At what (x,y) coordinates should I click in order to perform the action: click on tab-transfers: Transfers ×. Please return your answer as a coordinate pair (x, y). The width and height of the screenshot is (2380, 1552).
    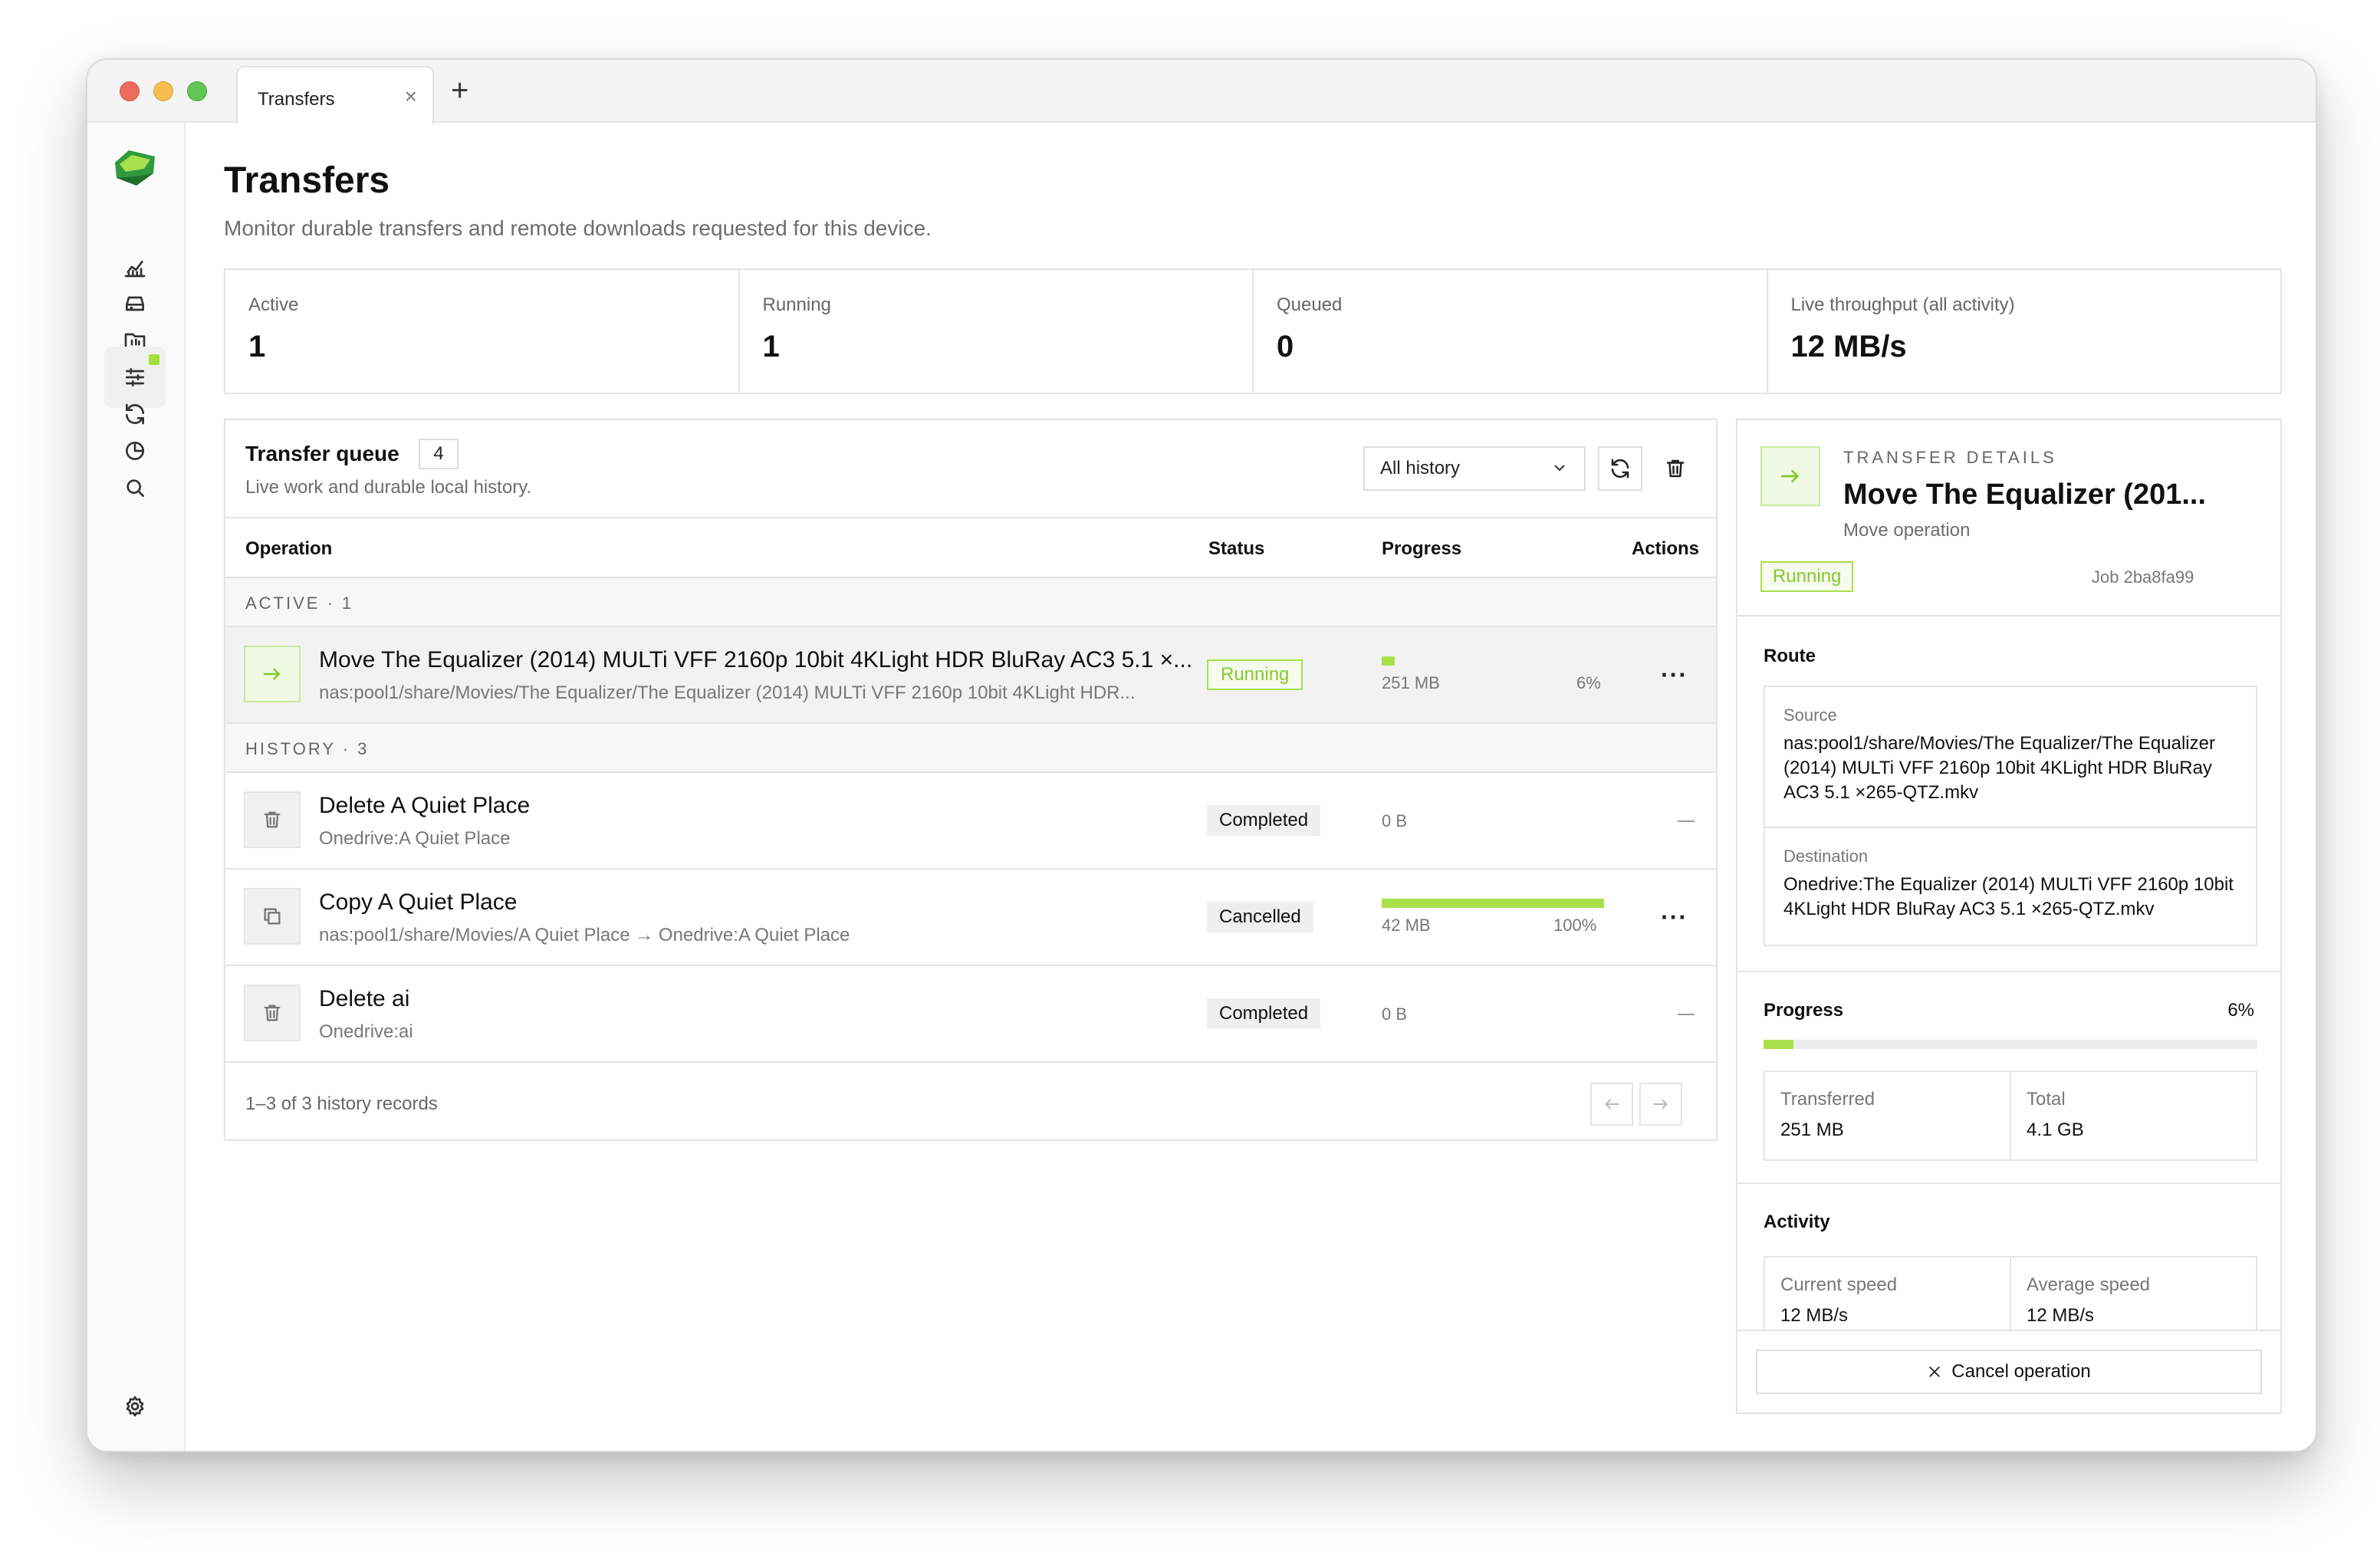
    Looking at the image, I should click on (335, 95).